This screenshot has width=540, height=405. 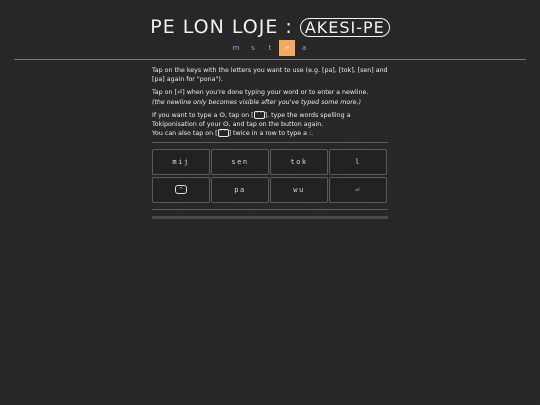 What do you see at coordinates (270, 59) in the screenshot?
I see `header-divider` at bounding box center [270, 59].